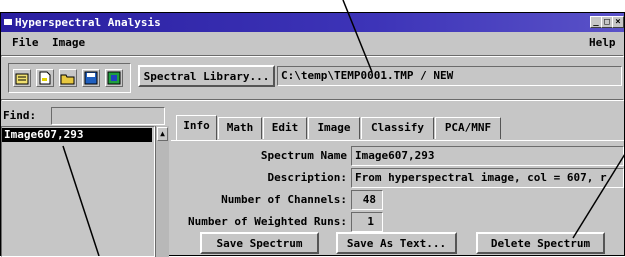 The width and height of the screenshot is (625, 257). Describe the element at coordinates (108, 116) in the screenshot. I see `find-input` at that location.